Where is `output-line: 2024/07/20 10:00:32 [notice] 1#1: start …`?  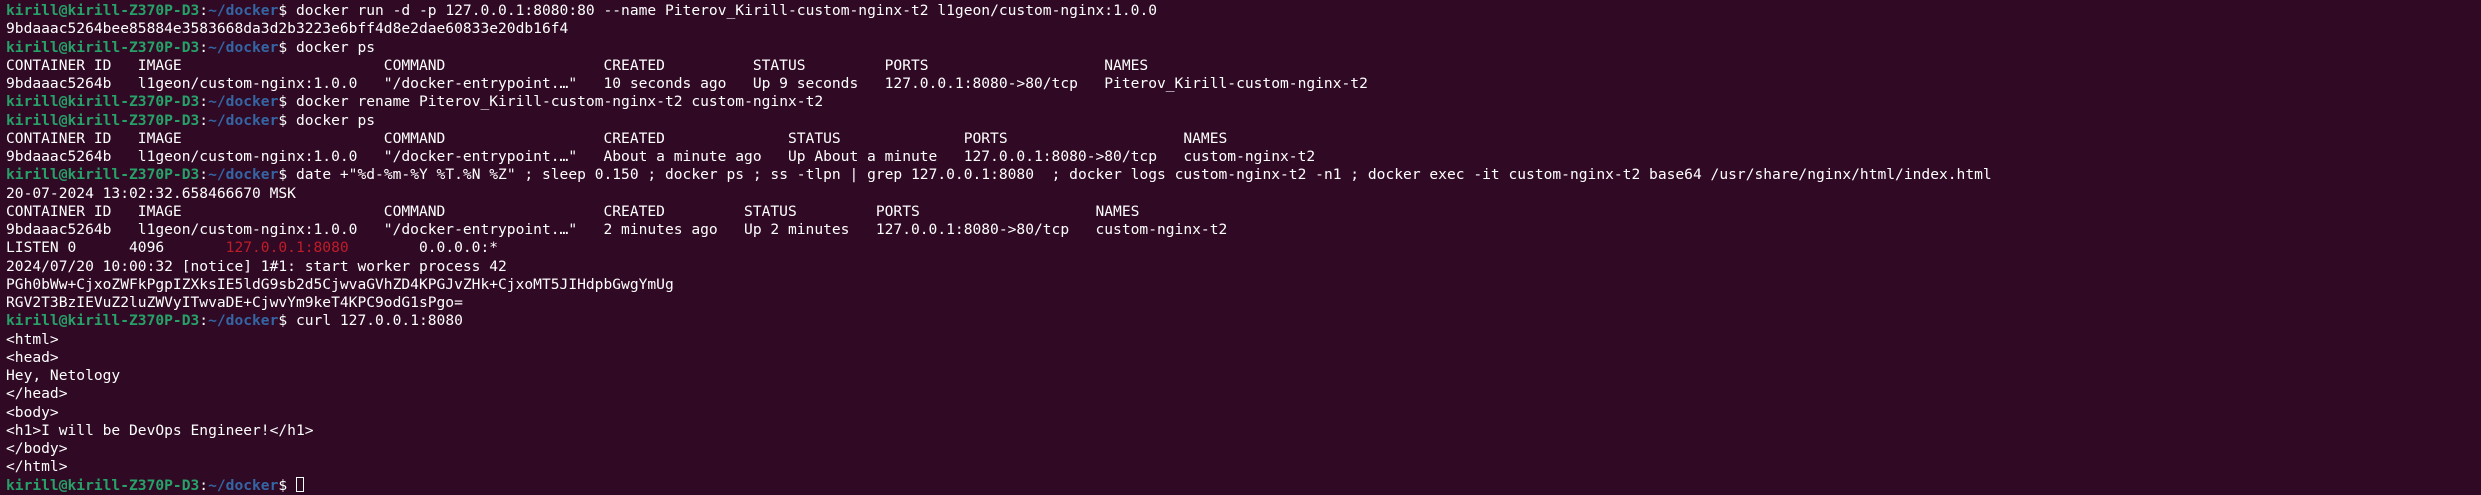 output-line: 2024/07/20 10:00:32 [notice] 1#1: start … is located at coordinates (256, 266).